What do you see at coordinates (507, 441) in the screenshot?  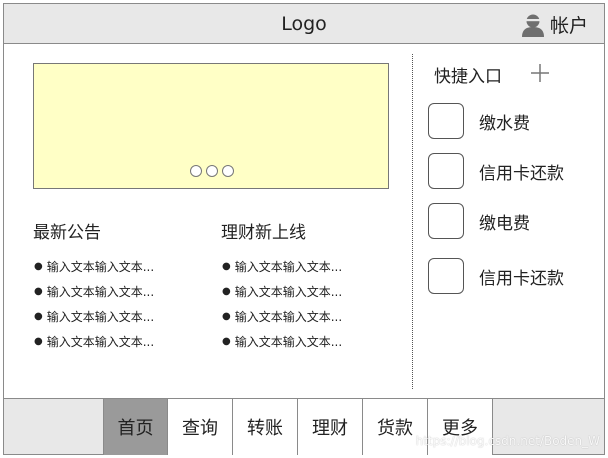 I see `watermark: https://blog.csdn.net/Boden_W` at bounding box center [507, 441].